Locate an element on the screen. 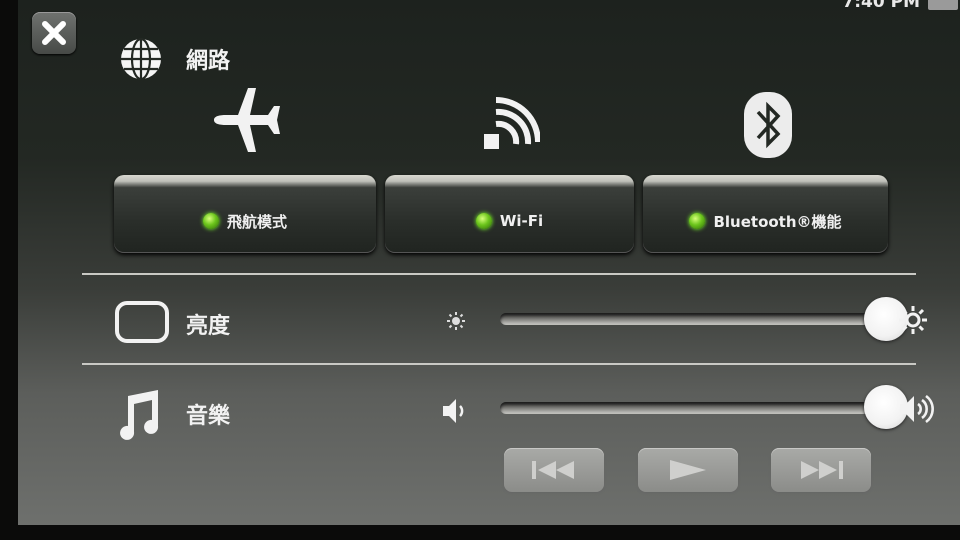  divider-network is located at coordinates (499, 274).